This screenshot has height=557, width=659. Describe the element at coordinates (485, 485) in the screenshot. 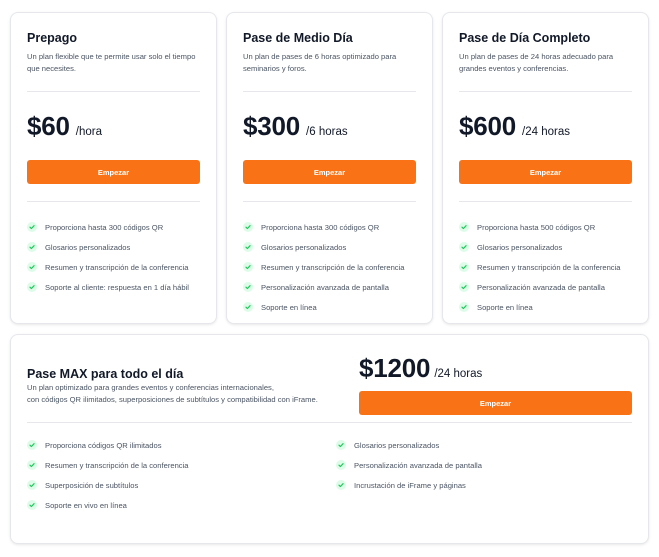

I see `feature-item: Incrustación de iFrame y páginas` at that location.